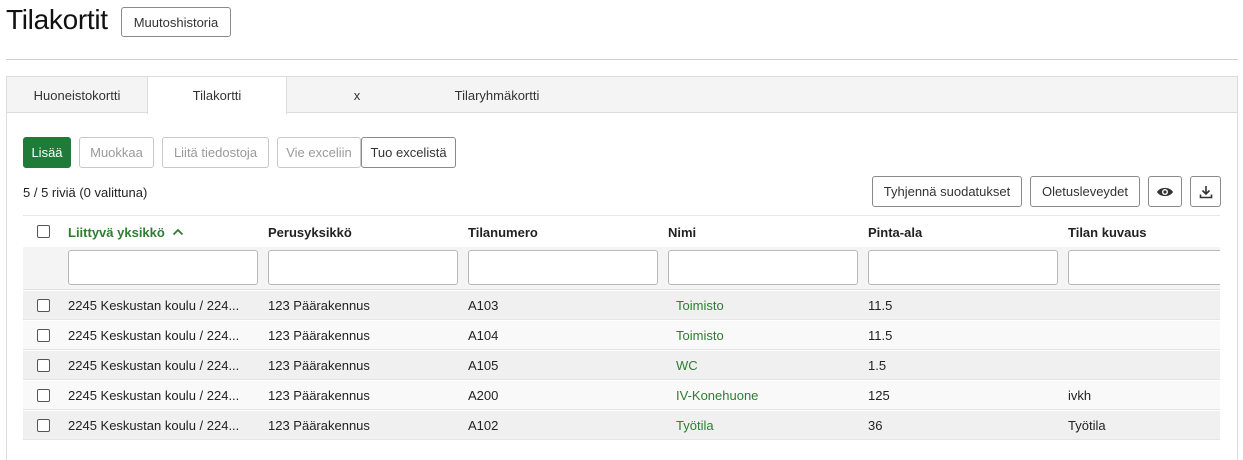  Describe the element at coordinates (1085, 191) in the screenshot. I see `default-widths-button: Oletusleveydet` at that location.